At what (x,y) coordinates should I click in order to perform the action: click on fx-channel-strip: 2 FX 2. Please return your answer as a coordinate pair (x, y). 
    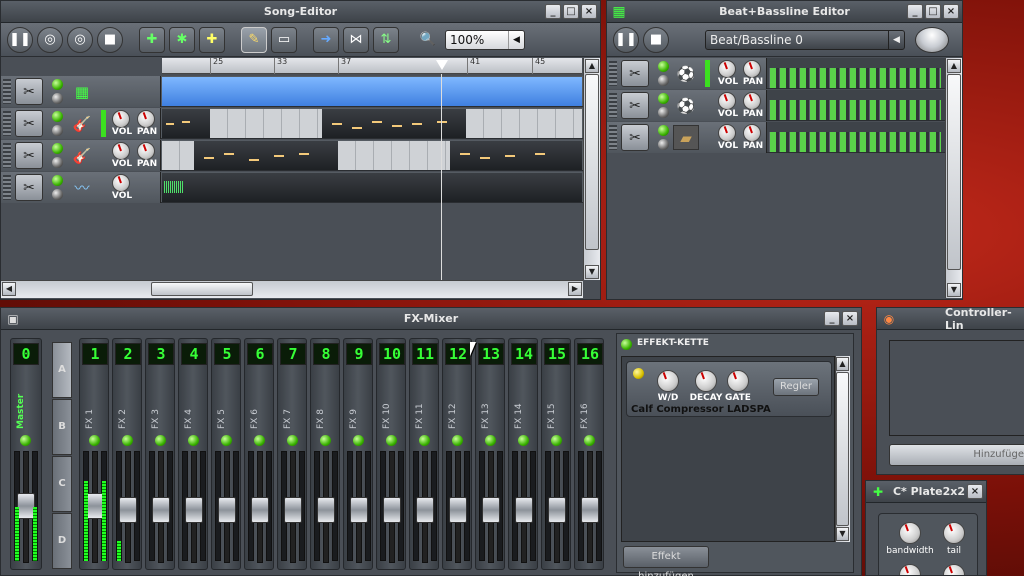
    Looking at the image, I should click on (127, 454).